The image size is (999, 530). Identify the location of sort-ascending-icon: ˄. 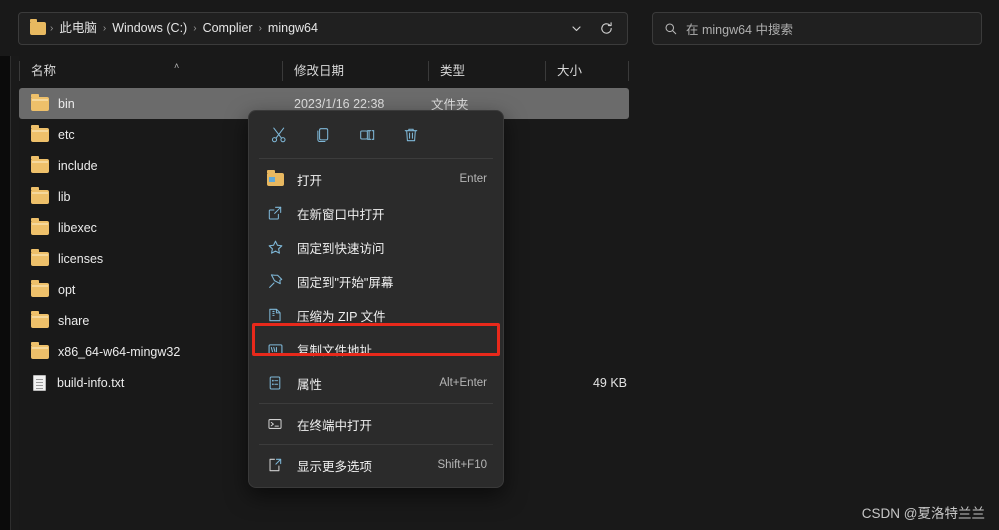
(177, 66).